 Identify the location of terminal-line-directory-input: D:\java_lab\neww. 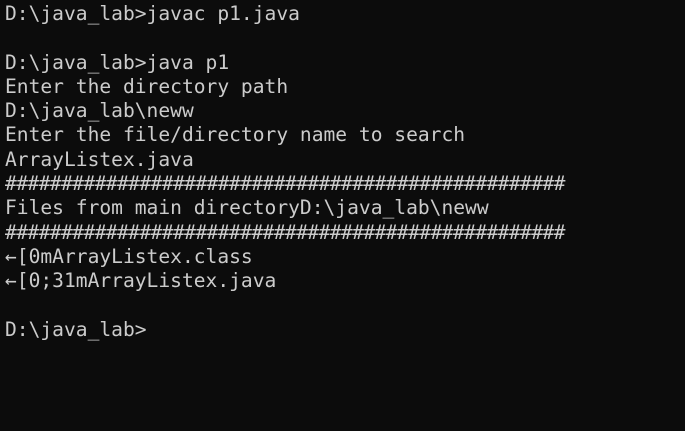
(99, 111).